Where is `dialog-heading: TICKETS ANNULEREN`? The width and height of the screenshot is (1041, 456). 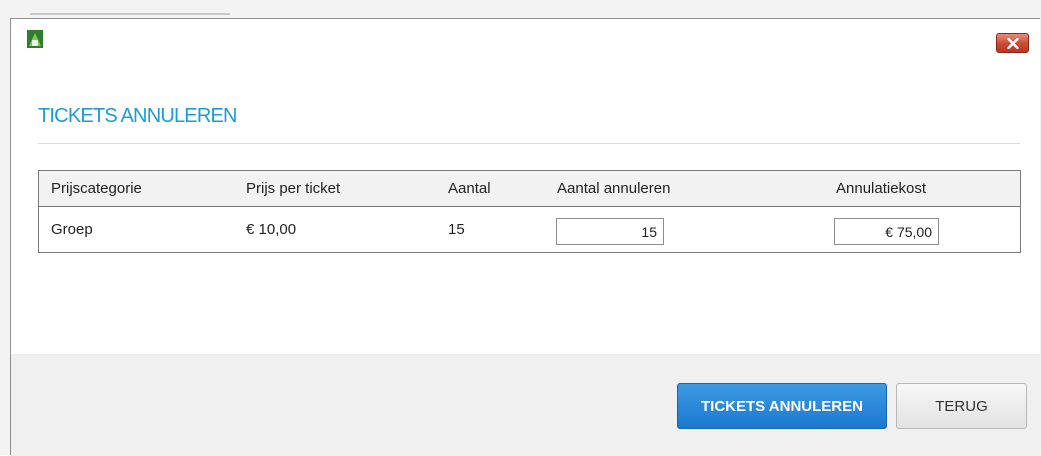 dialog-heading: TICKETS ANNULEREN is located at coordinates (137, 116).